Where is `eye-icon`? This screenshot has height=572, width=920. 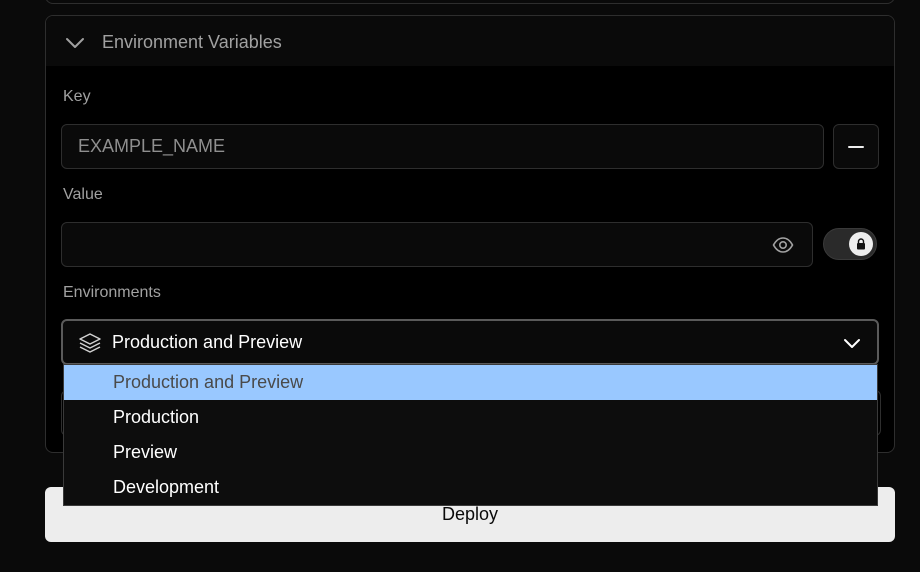 eye-icon is located at coordinates (783, 245).